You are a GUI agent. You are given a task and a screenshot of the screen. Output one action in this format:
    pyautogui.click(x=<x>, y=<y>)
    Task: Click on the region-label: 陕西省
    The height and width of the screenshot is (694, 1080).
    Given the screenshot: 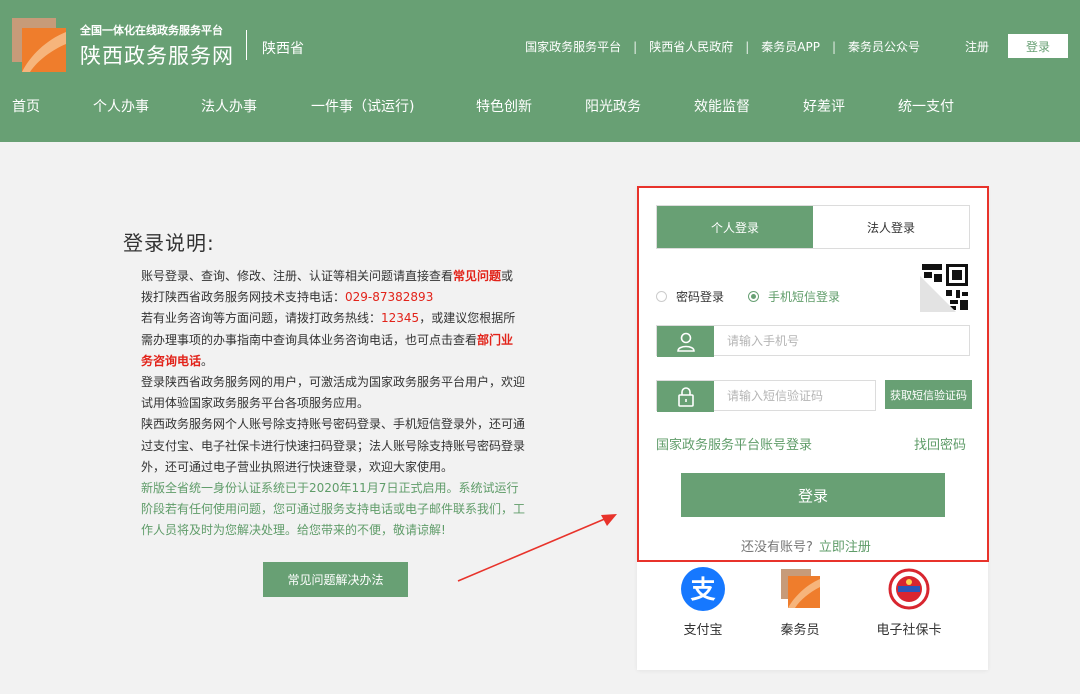 What is the action you would take?
    pyautogui.click(x=283, y=48)
    